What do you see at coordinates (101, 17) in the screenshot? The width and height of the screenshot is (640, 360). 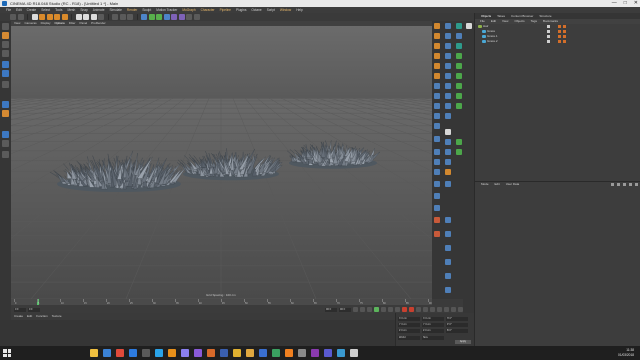 I see `coordinate-system-icon` at bounding box center [101, 17].